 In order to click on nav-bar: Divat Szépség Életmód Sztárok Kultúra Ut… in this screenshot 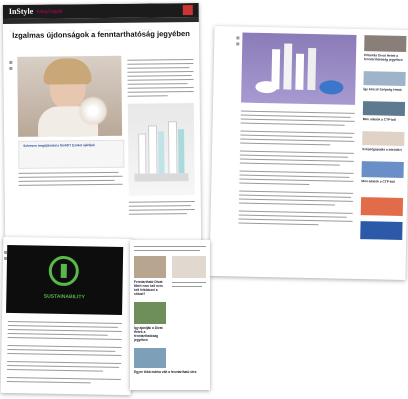, I will do `click(100, 24)`.